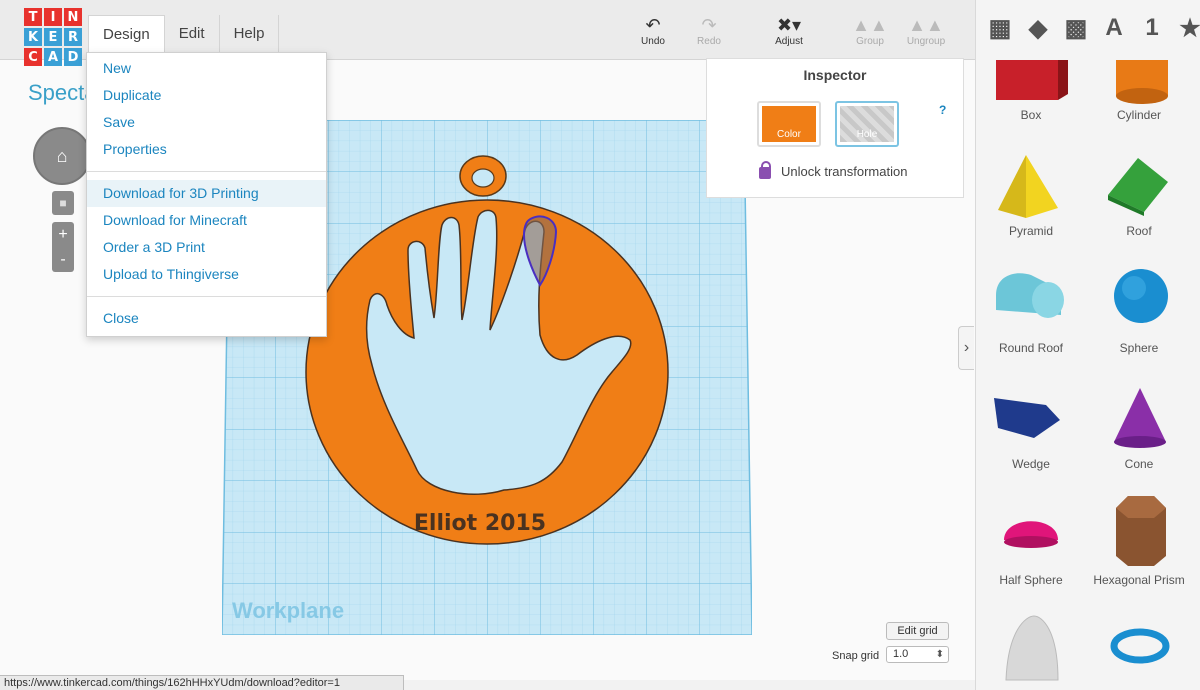 This screenshot has height=690, width=1200. I want to click on number-tool-icon: 1, so click(1152, 28).